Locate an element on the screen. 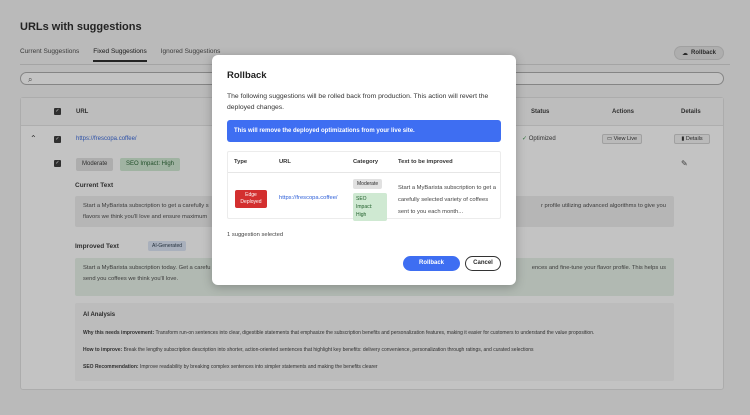  edge-deployed-badge: Edge Deployed is located at coordinates (251, 199).